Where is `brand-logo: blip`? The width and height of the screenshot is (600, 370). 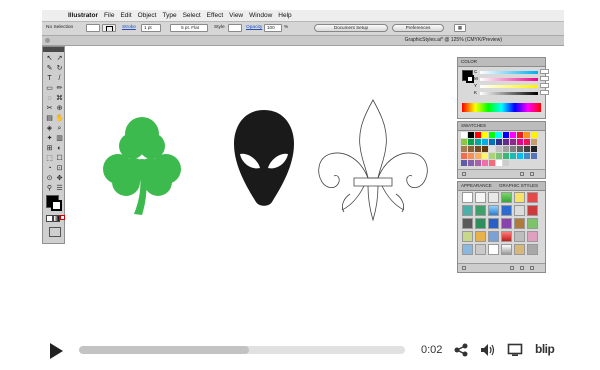
brand-logo: blip is located at coordinates (545, 349).